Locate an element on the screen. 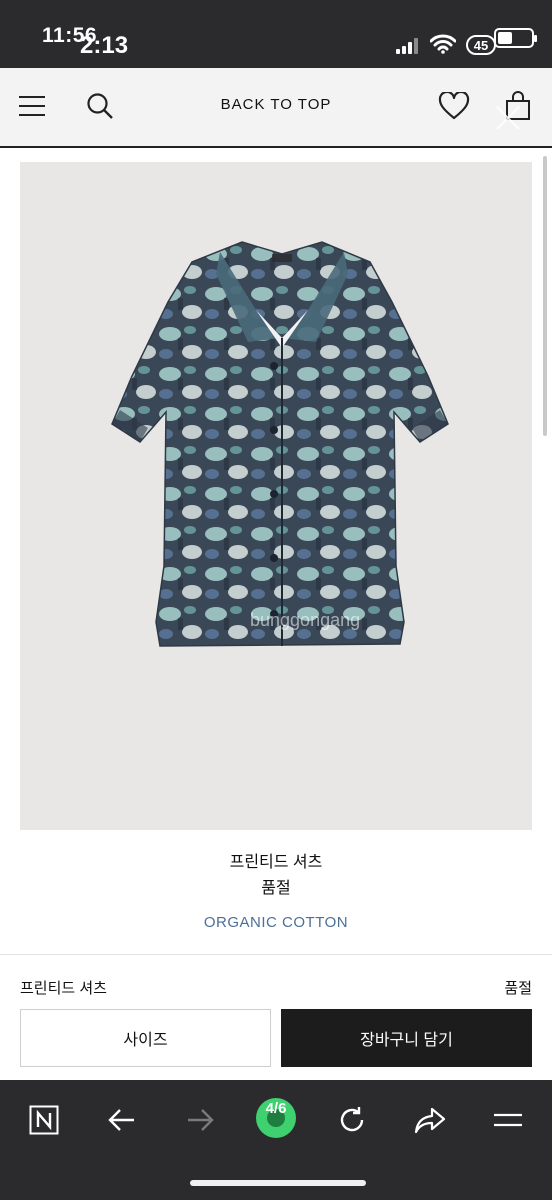 This screenshot has width=552, height=1200. wifi-icon is located at coordinates (443, 44).